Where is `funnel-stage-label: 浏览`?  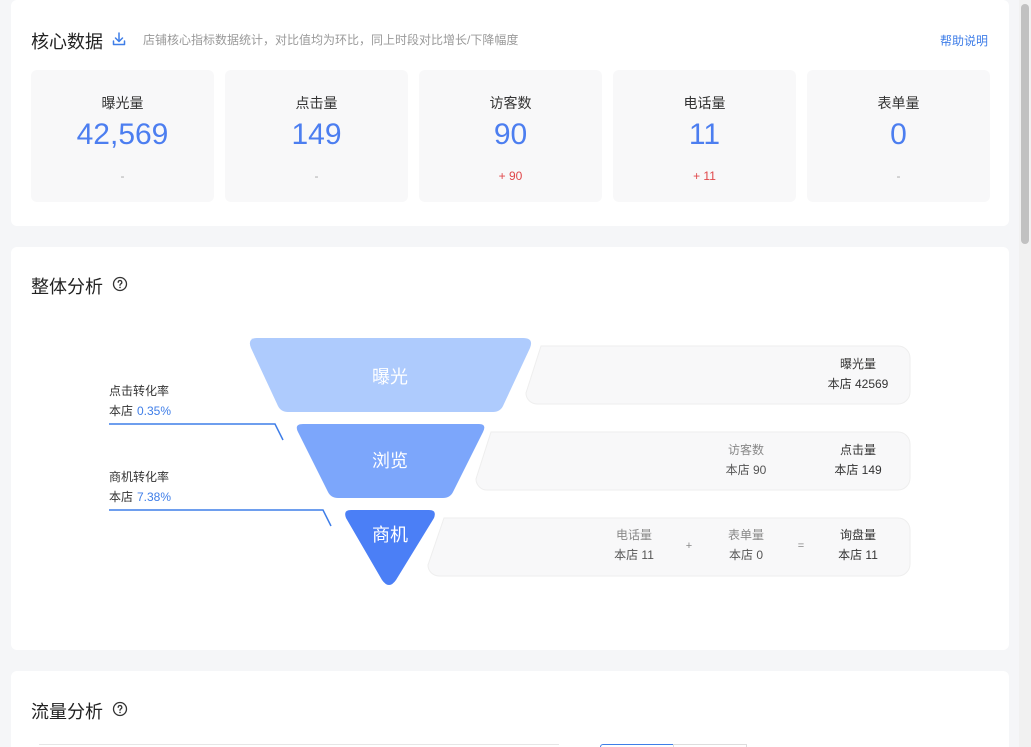
funnel-stage-label: 浏览 is located at coordinates (390, 461).